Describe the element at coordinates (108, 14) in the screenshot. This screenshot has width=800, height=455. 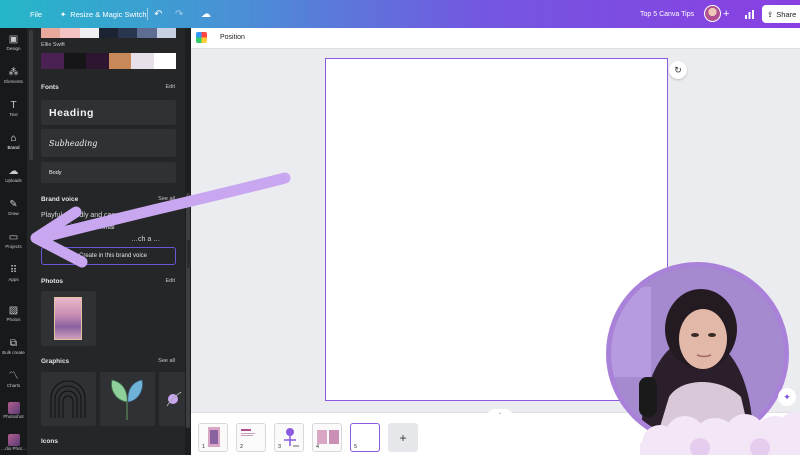
I see `resize-label: Resize & Magic Switch` at that location.